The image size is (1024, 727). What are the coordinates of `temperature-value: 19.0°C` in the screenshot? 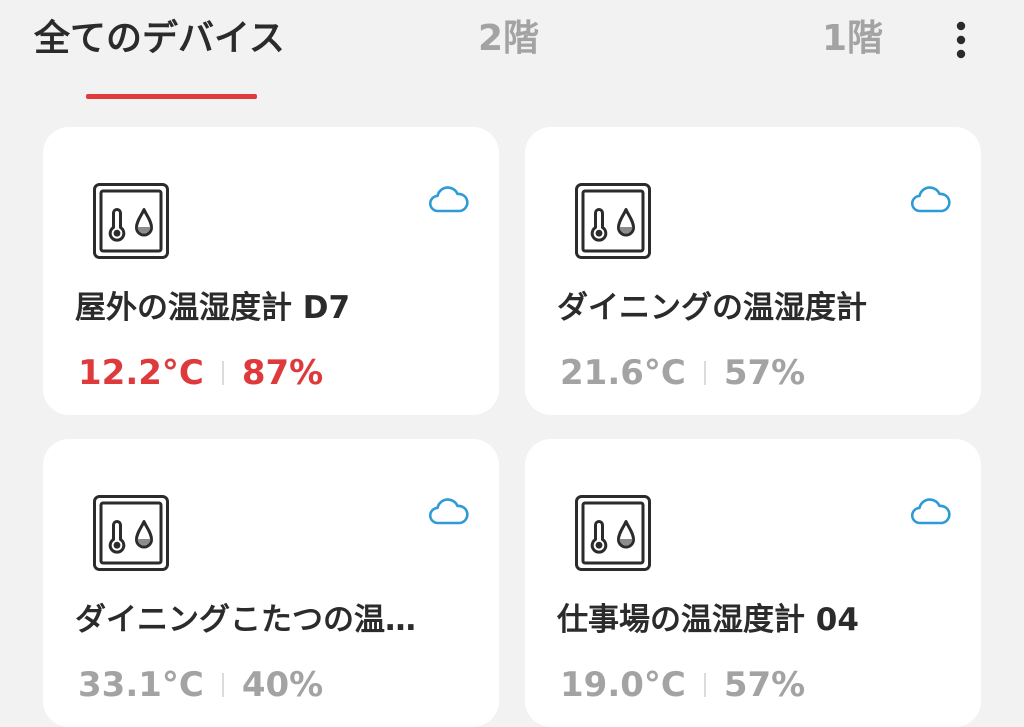 It's located at (623, 685).